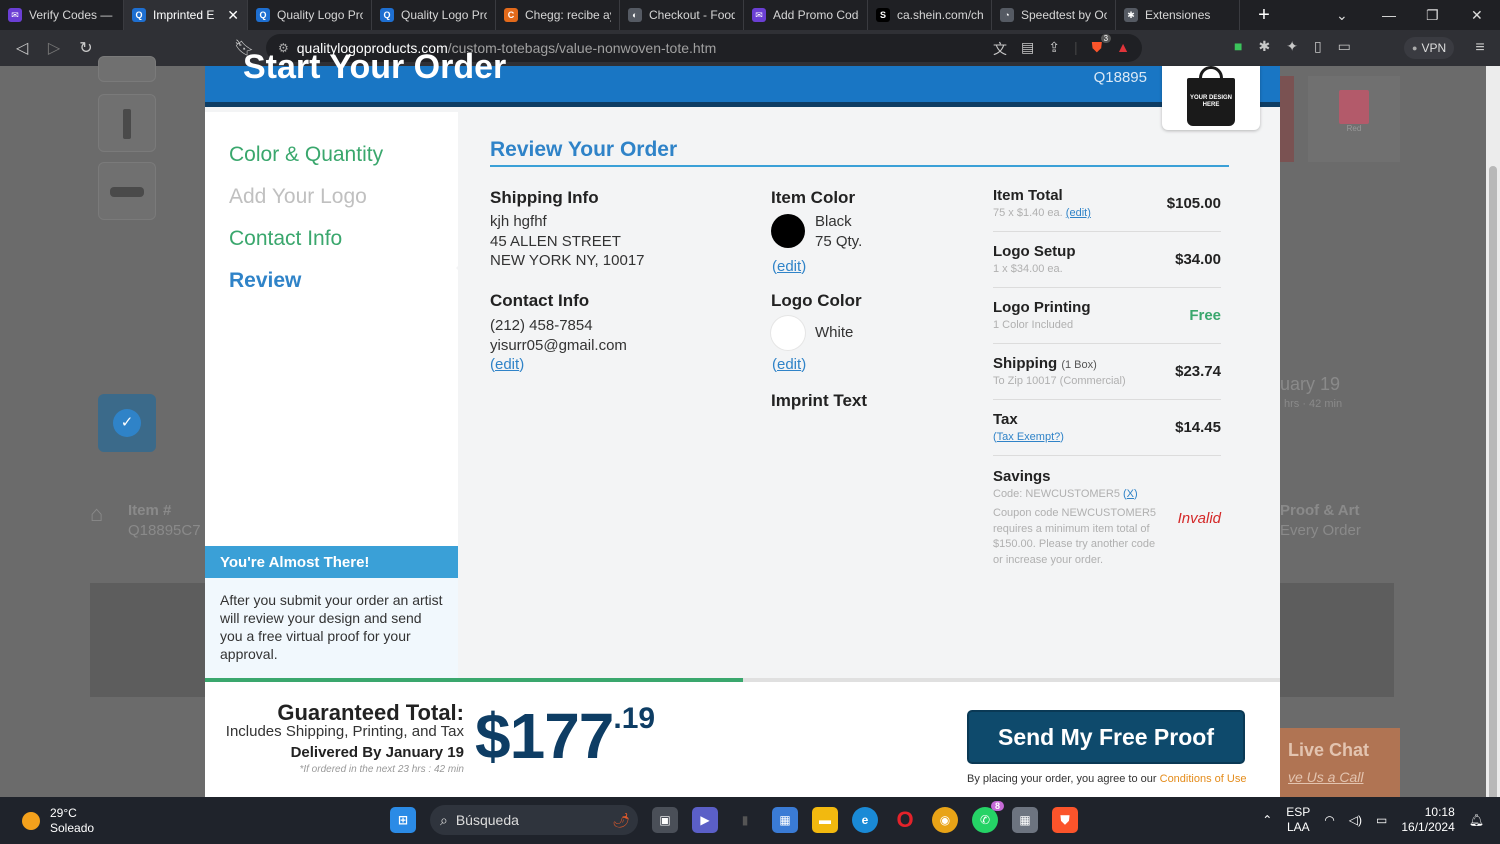  I want to click on back-icon: ◁, so click(22, 48).